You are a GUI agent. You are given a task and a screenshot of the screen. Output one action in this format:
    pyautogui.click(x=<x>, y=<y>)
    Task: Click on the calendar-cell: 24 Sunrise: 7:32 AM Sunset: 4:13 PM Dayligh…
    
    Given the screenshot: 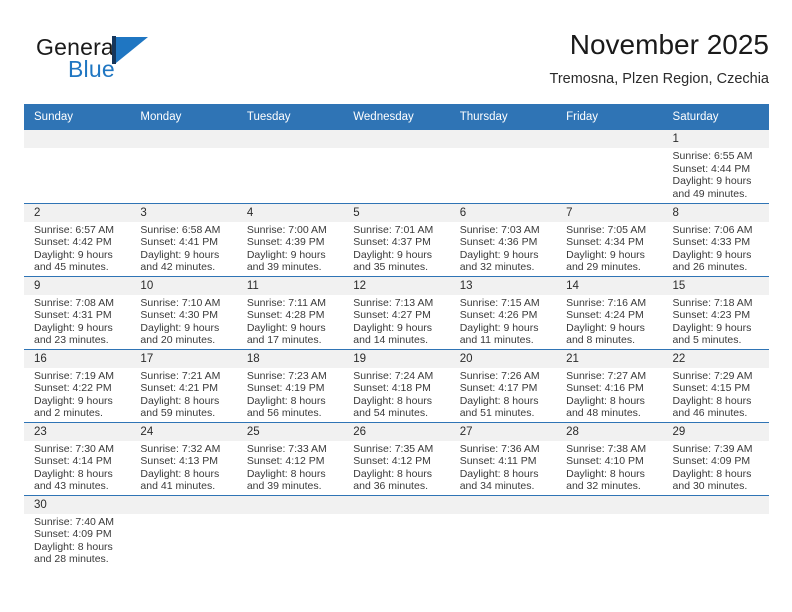 What is the action you would take?
    pyautogui.click(x=183, y=459)
    